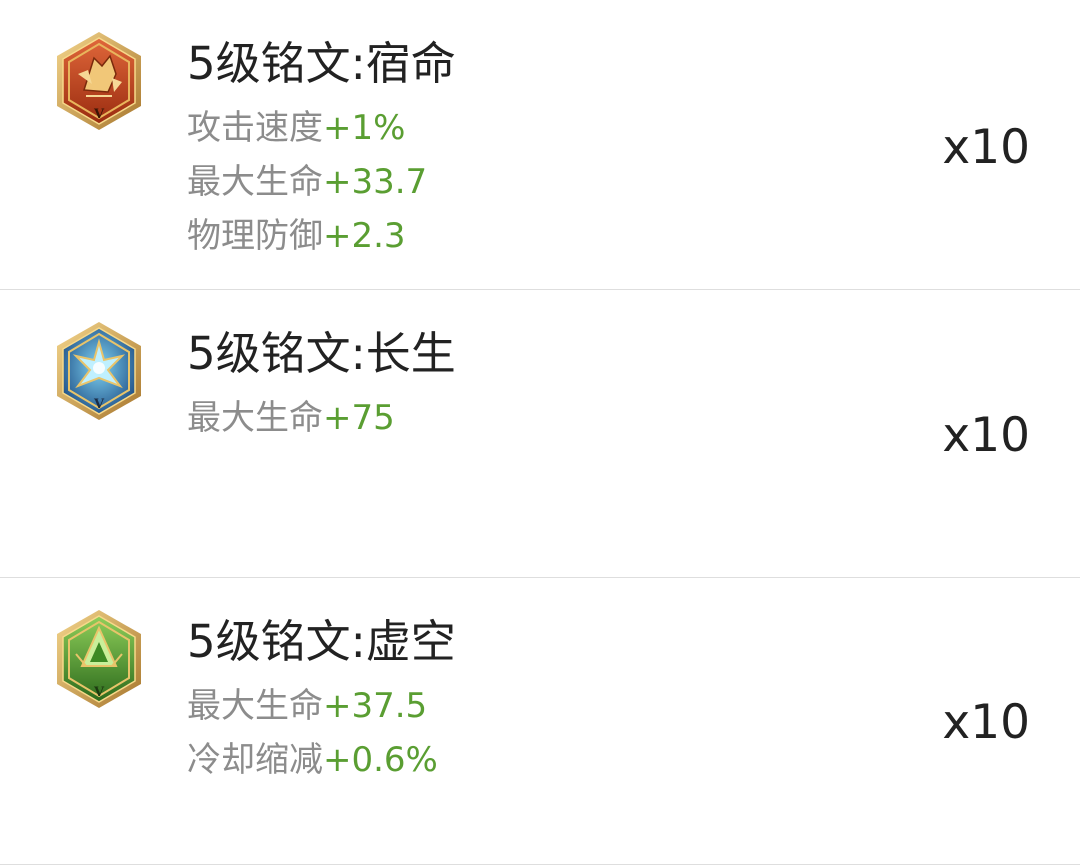  What do you see at coordinates (255, 760) in the screenshot?
I see `attribute-name: 冷却缩减` at bounding box center [255, 760].